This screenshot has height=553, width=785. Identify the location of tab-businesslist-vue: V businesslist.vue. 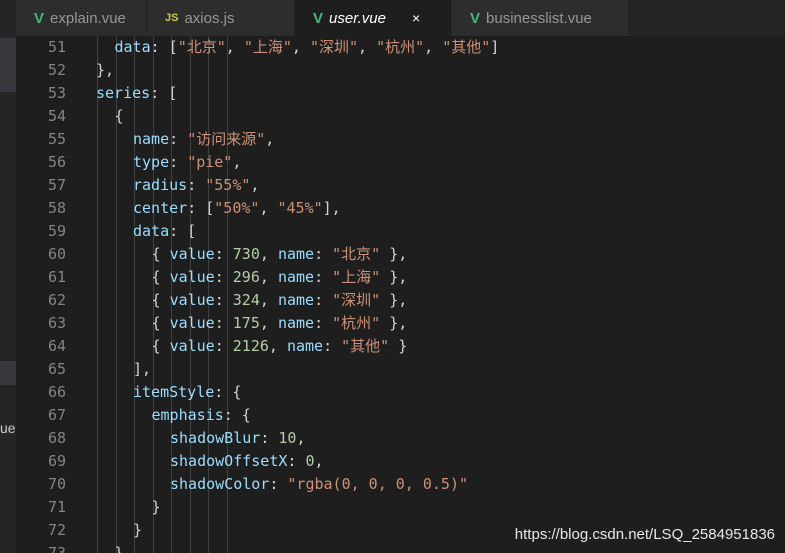
(540, 18).